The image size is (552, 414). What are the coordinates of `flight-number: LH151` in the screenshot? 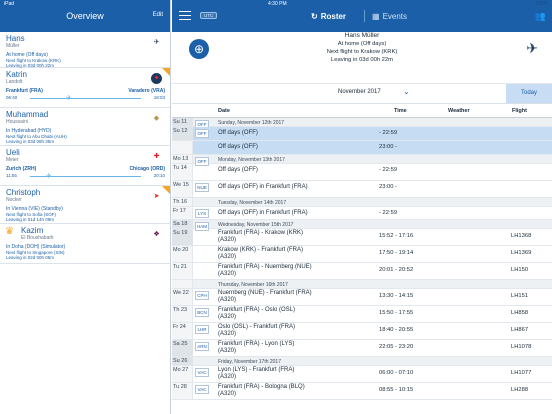 It's located at (520, 296).